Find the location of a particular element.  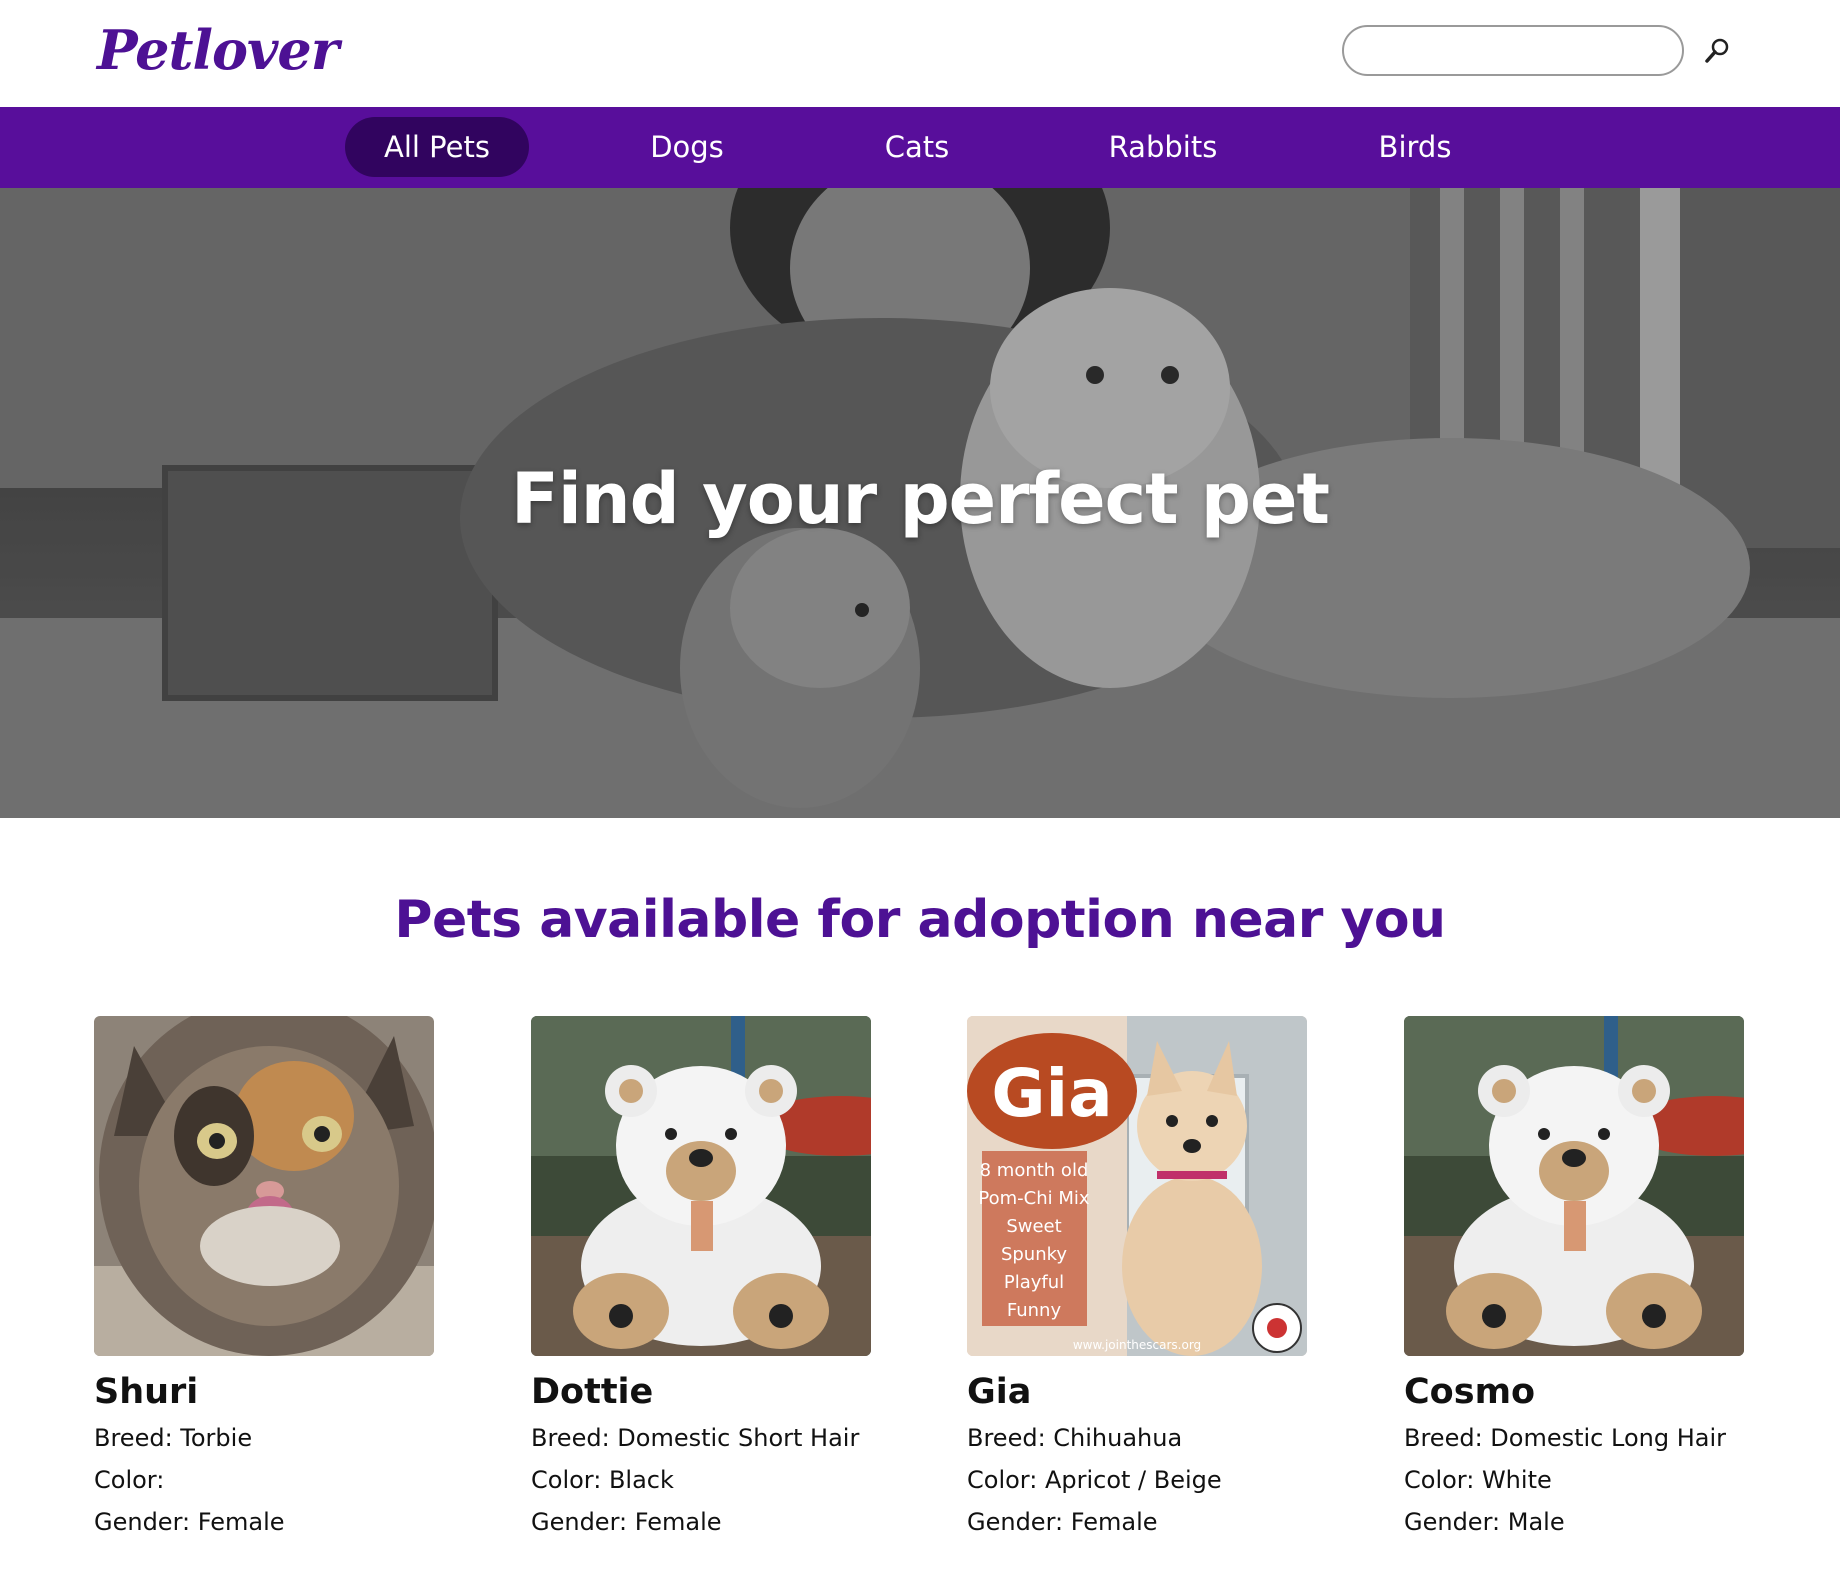

svg-text: Spunky is located at coordinates (1034, 1254).